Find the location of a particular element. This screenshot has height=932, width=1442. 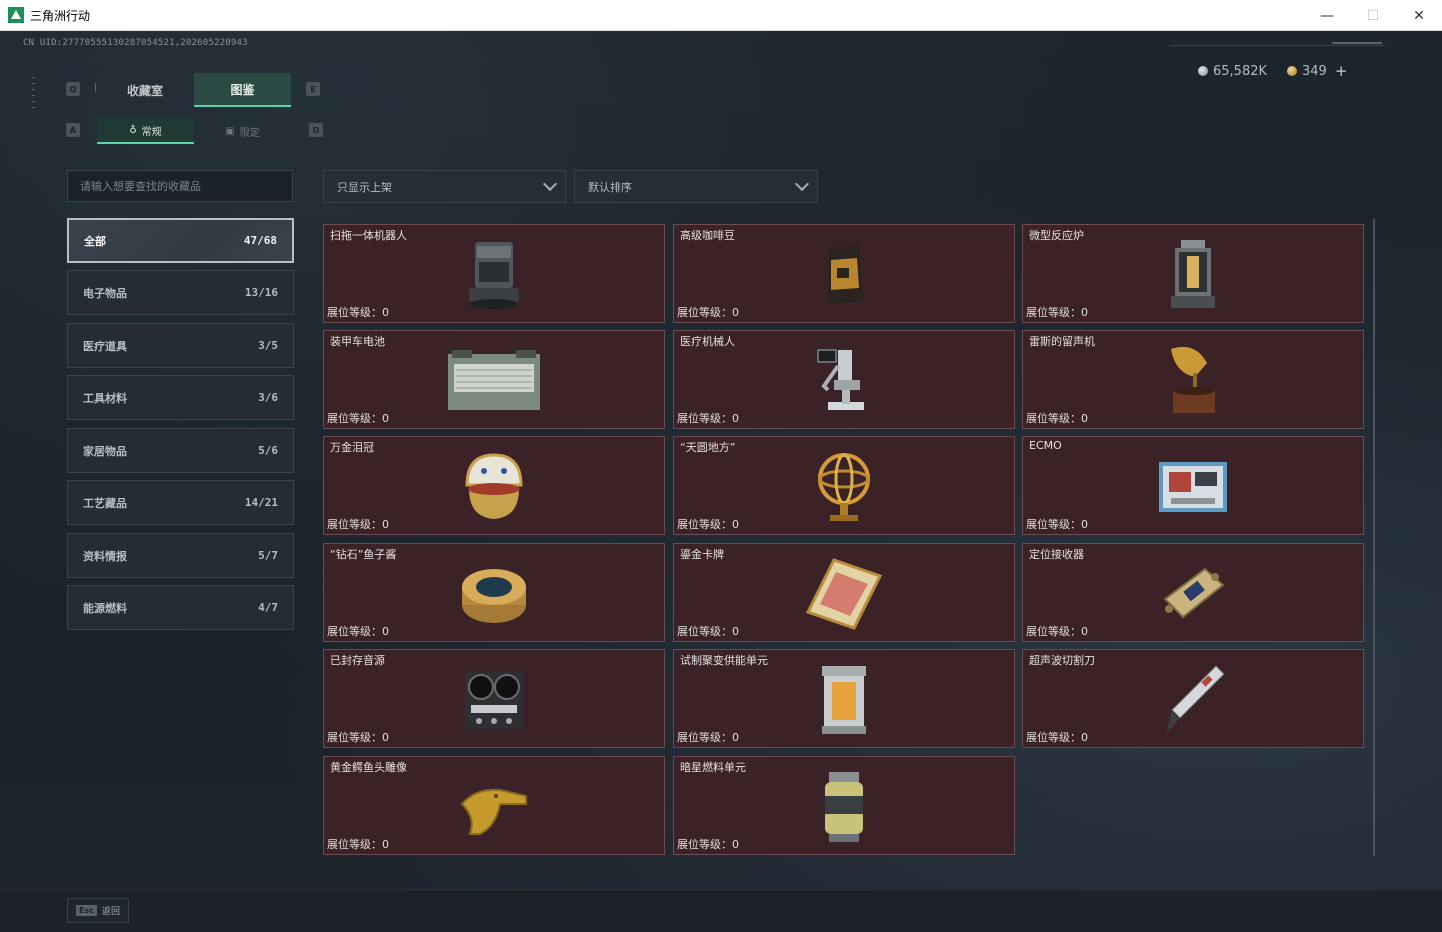

item-name: 雷斯的留声机 is located at coordinates (1062, 341).